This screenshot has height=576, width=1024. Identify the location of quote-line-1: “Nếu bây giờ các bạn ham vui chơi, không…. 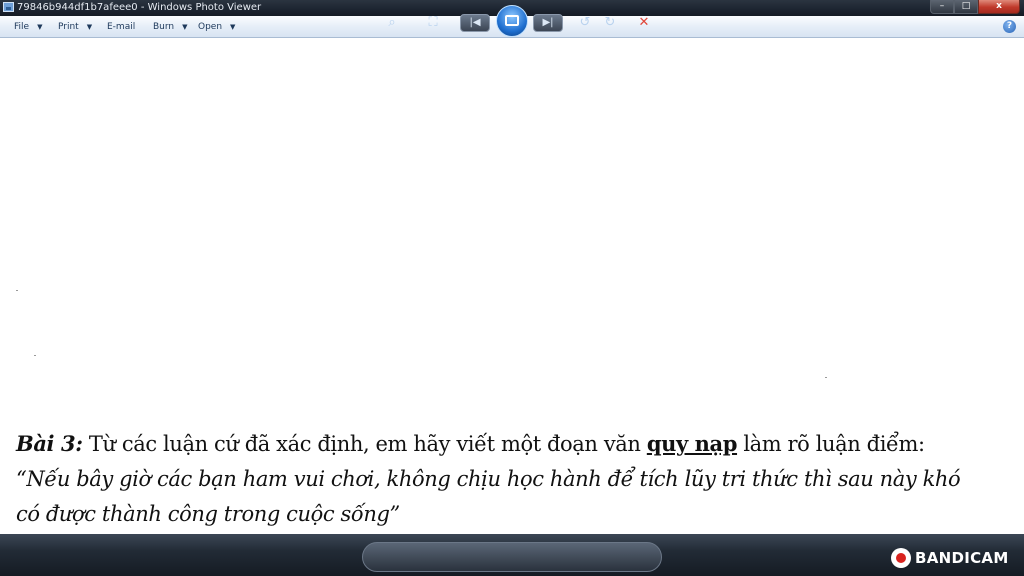
(488, 479).